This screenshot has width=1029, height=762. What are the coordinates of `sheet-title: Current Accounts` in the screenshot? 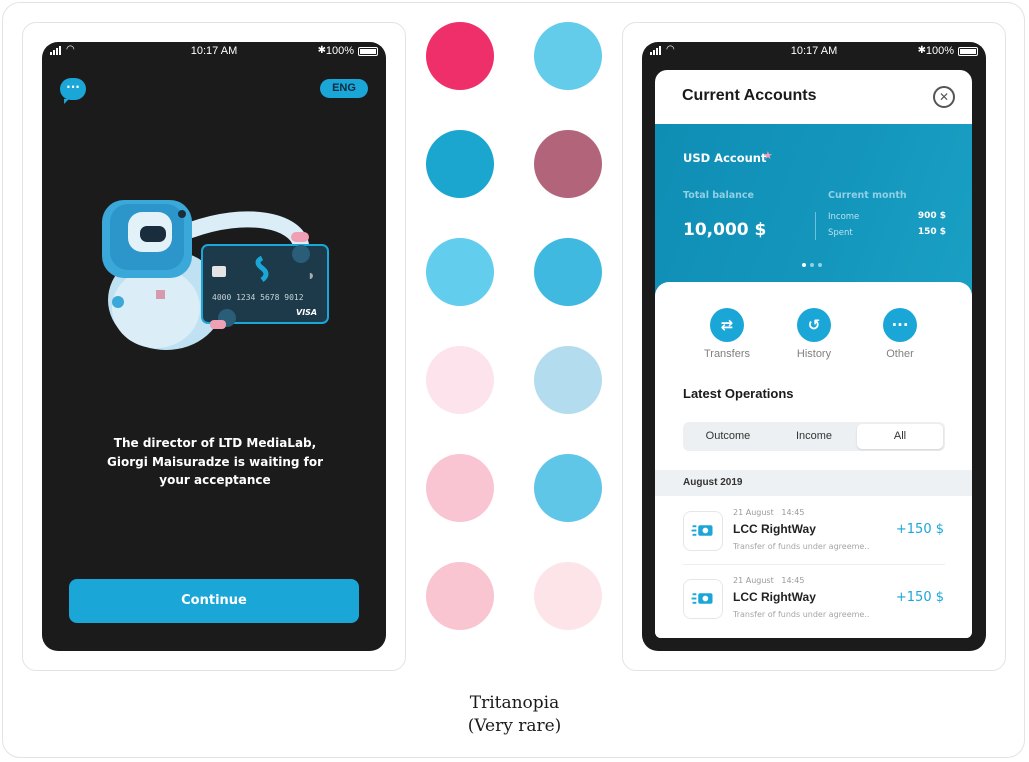 It's located at (749, 95).